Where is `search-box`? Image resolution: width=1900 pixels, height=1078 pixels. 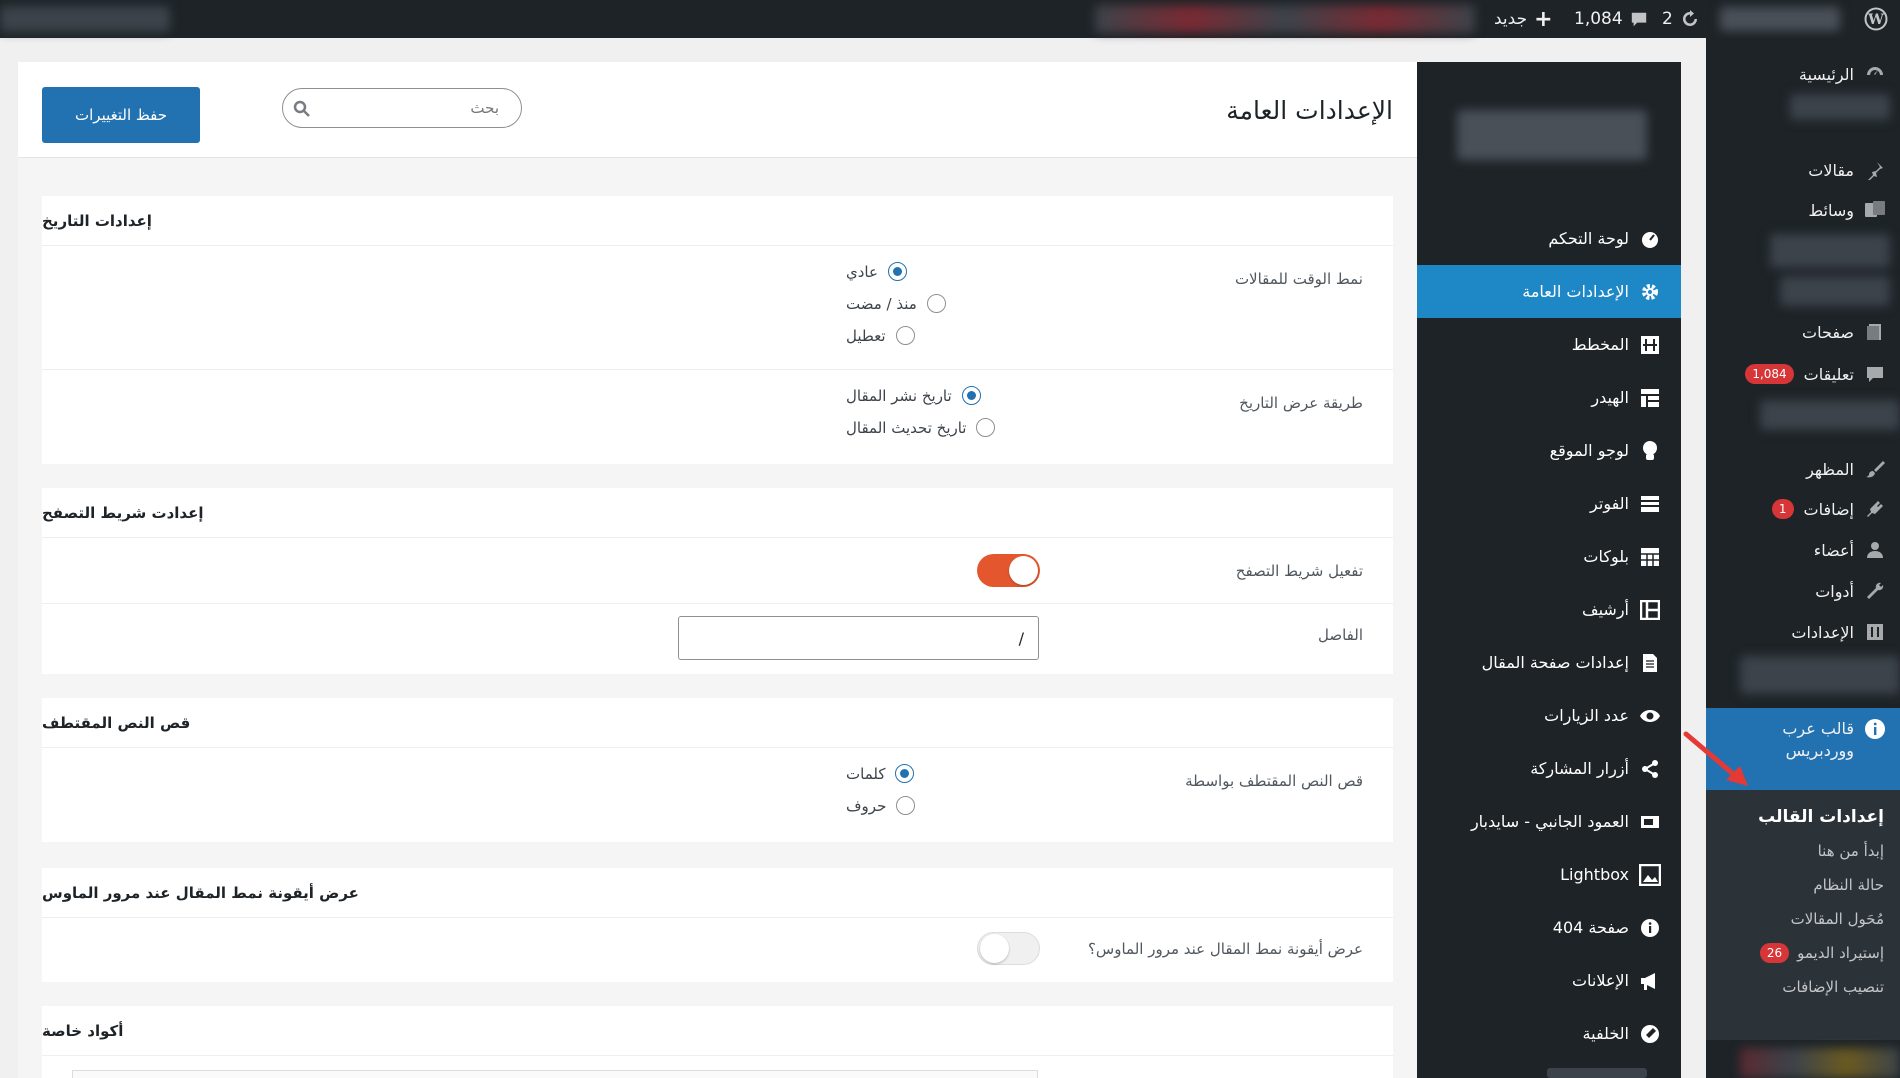
search-box is located at coordinates (402, 108).